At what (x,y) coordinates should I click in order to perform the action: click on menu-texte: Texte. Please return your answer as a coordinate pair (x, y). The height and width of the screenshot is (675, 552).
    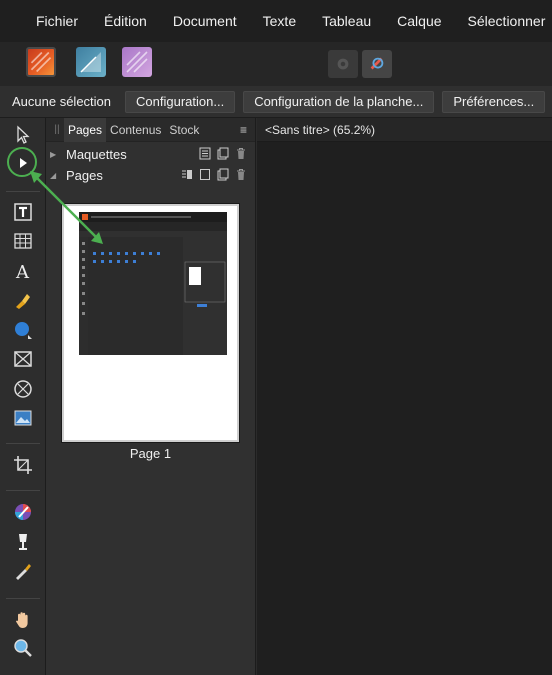
    Looking at the image, I should click on (279, 21).